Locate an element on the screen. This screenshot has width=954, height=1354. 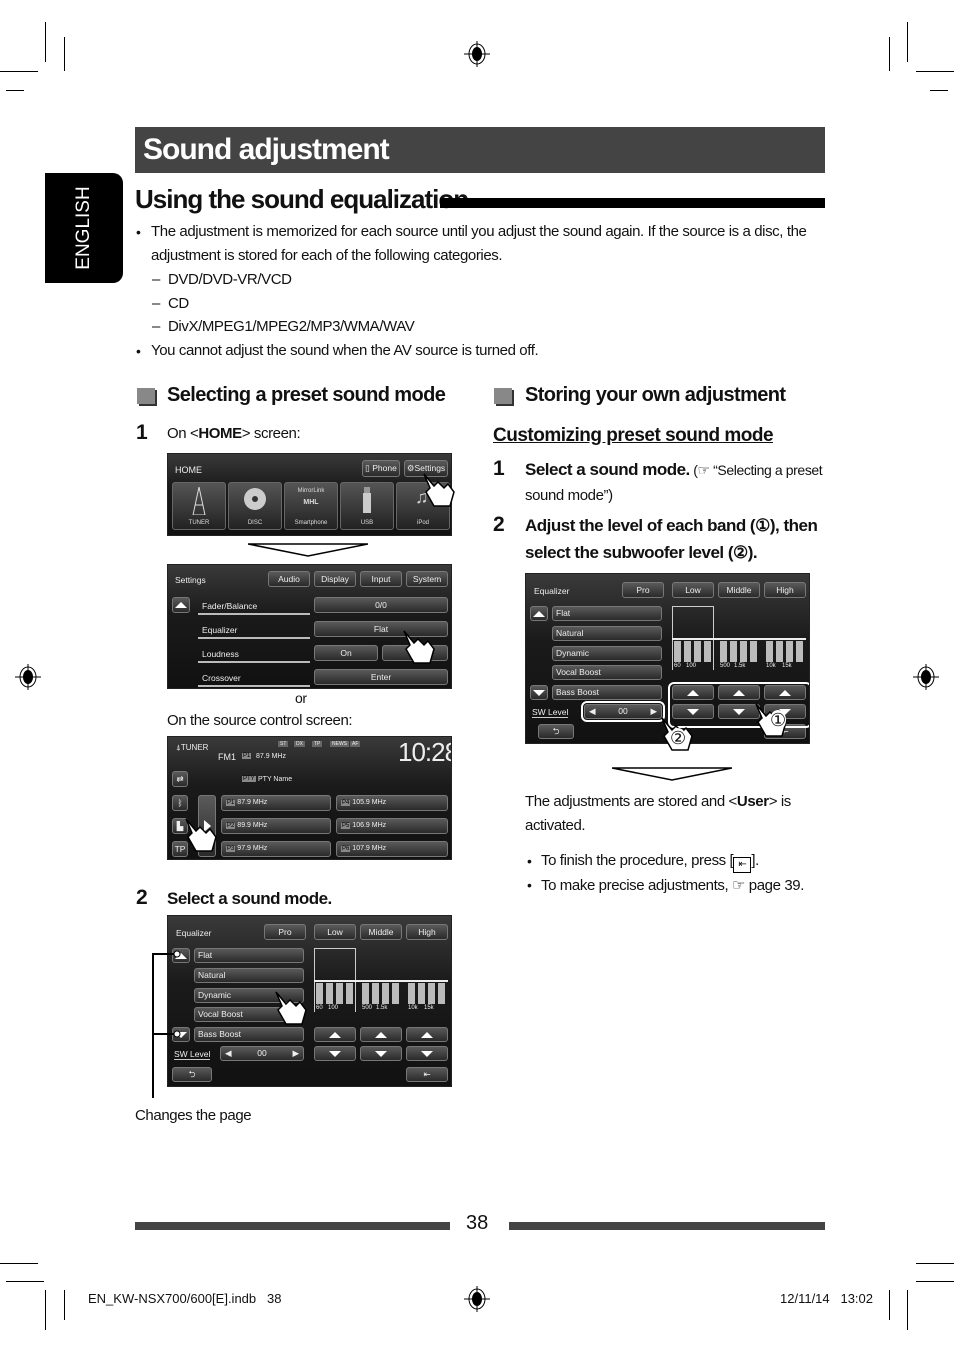
preset-button-3: P3 97.9 MHz is located at coordinates (276, 849).